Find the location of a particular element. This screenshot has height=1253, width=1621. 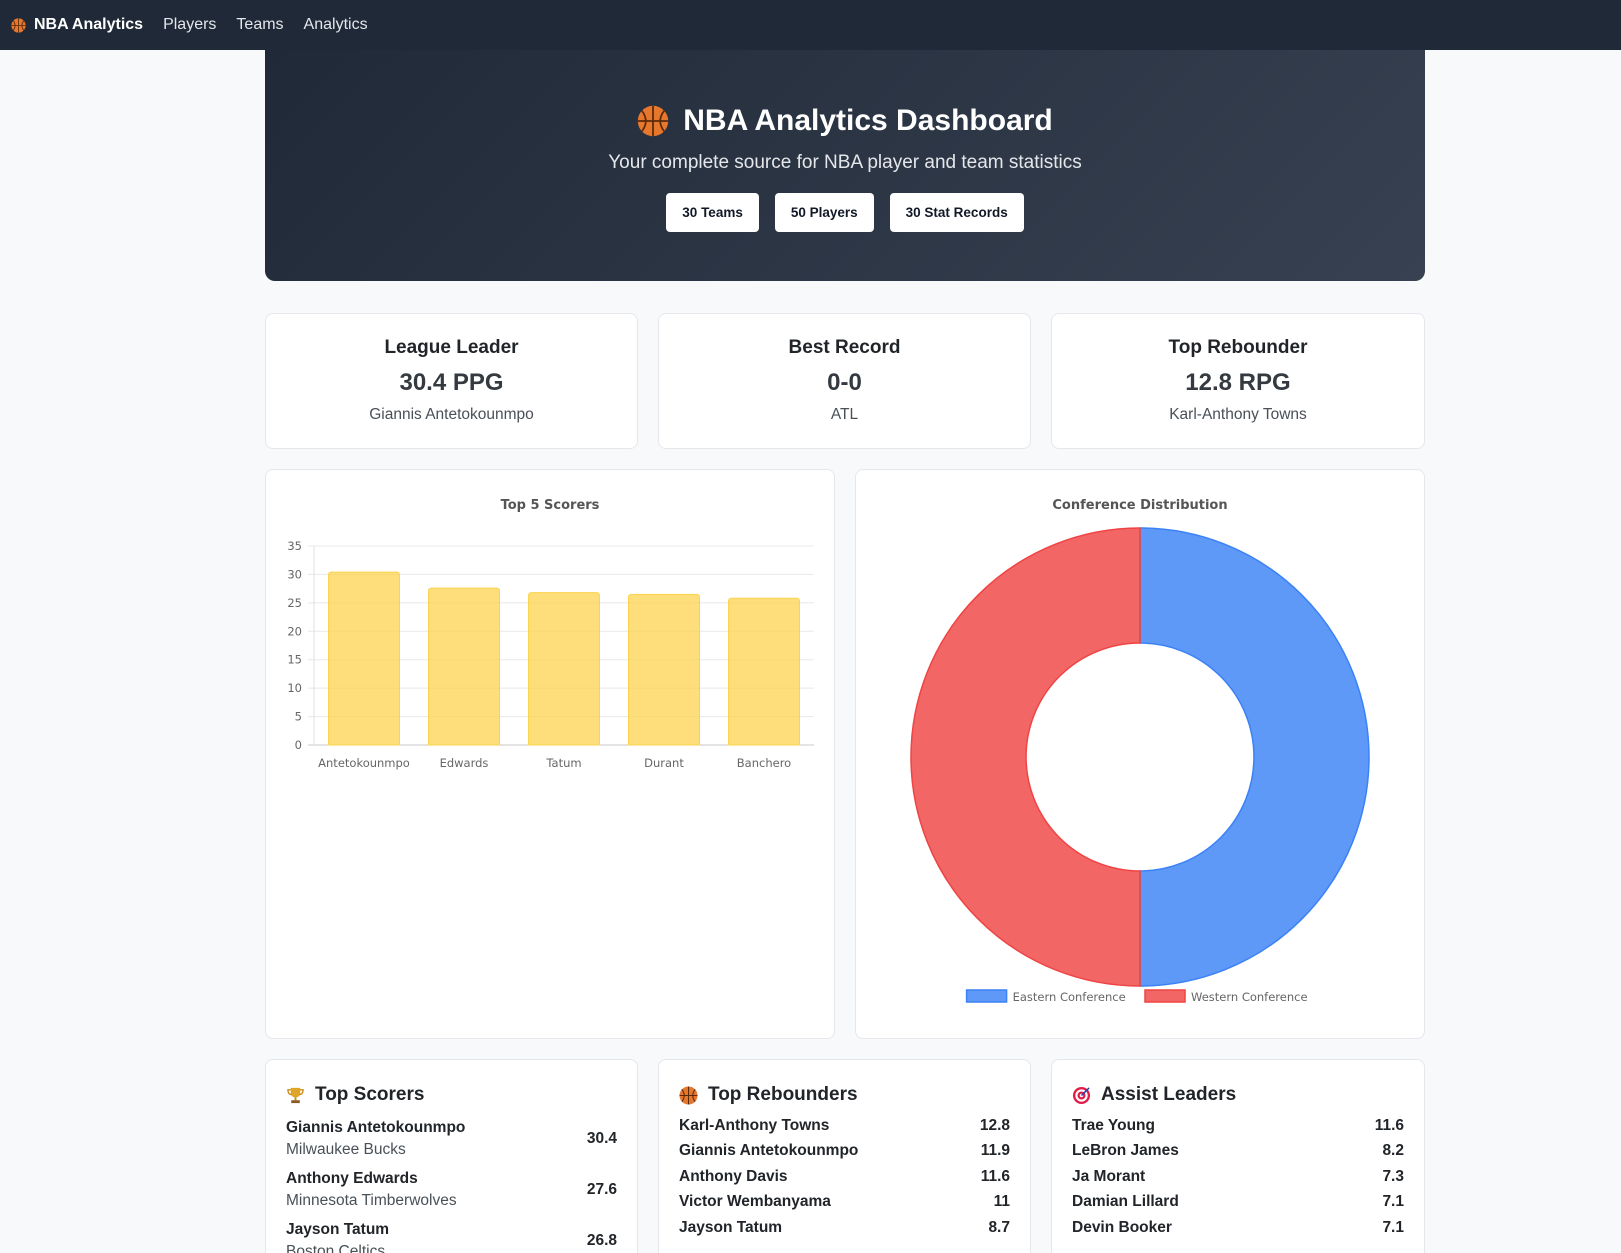

x-tick-label: Banchero is located at coordinates (764, 763).